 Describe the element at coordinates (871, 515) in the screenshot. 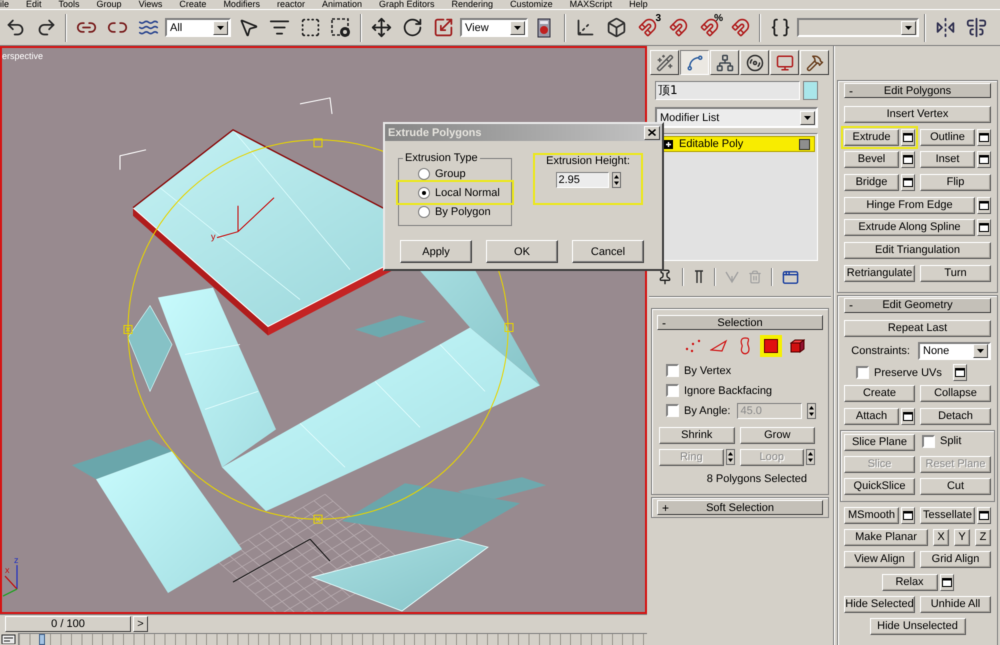

I see `command-button: MSmooth` at that location.